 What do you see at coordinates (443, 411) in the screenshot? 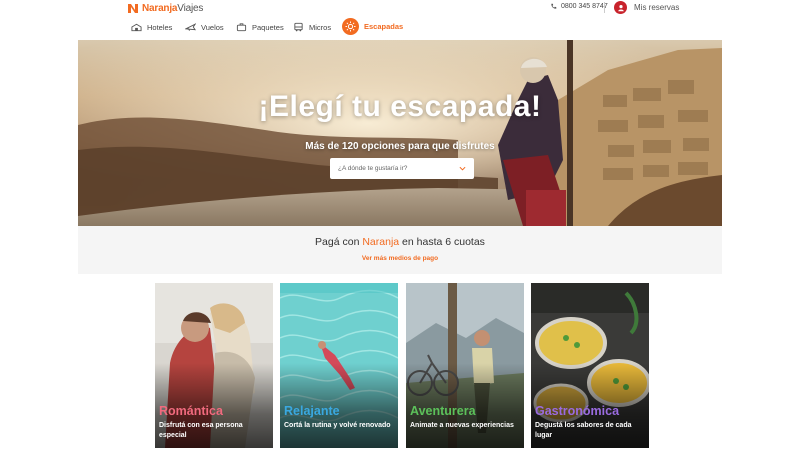
I see `card-title: Aventurera` at bounding box center [443, 411].